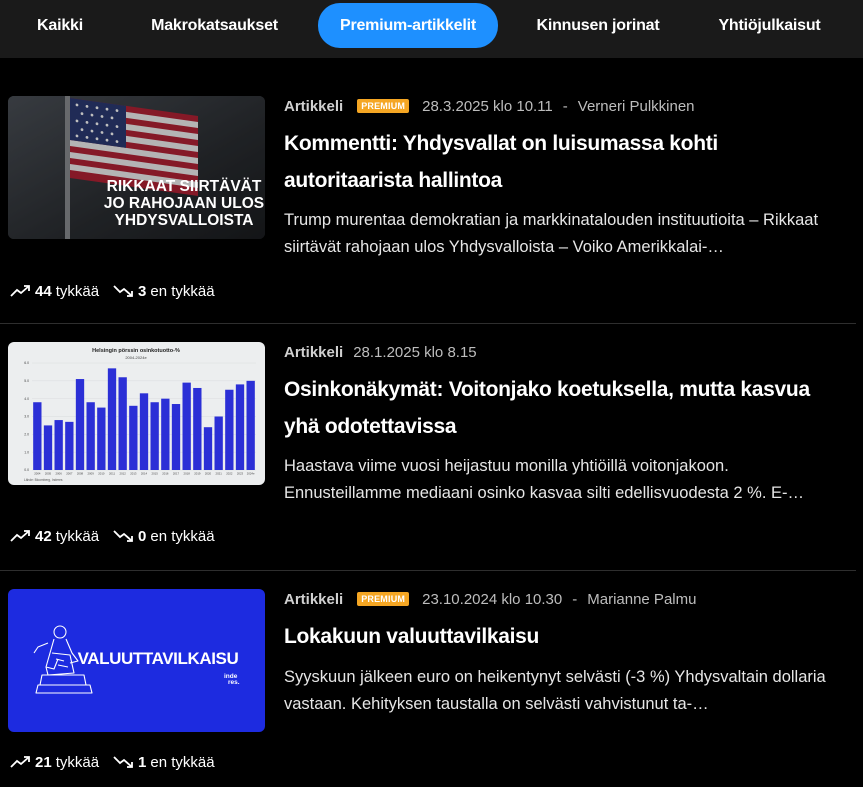 This screenshot has width=863, height=787. What do you see at coordinates (144, 474) in the screenshot?
I see `chart-x-tick-label: 2014` at bounding box center [144, 474].